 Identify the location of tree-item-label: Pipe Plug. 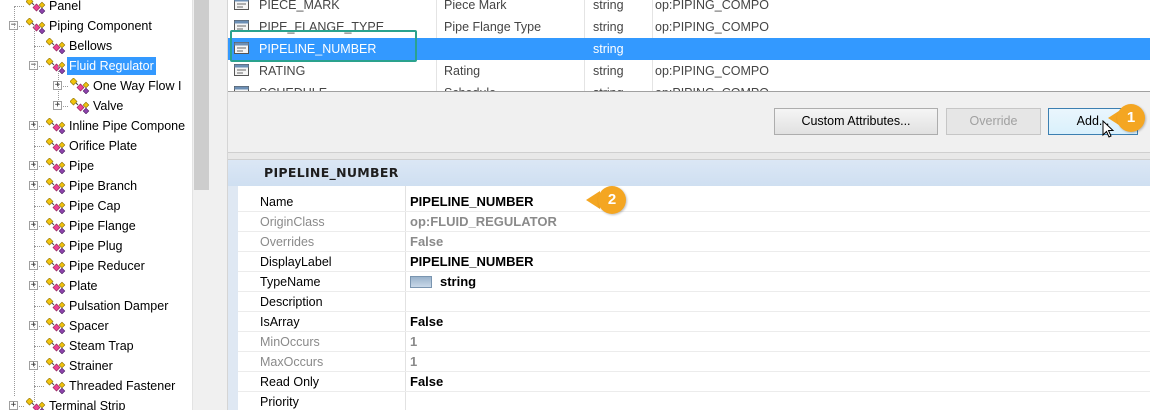
(96, 246).